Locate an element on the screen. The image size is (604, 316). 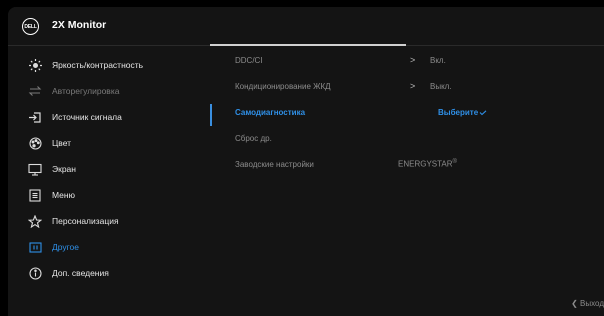
check-icon is located at coordinates (483, 113).